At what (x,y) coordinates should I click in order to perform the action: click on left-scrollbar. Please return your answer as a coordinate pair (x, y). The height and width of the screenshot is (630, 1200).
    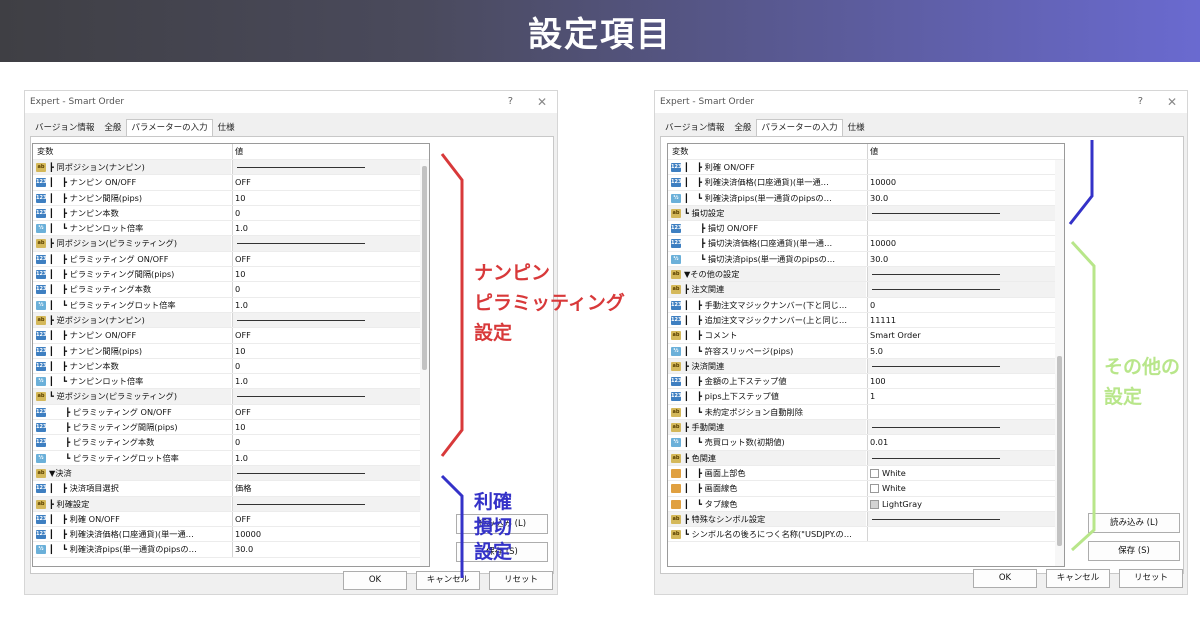
    Looking at the image, I should click on (424, 363).